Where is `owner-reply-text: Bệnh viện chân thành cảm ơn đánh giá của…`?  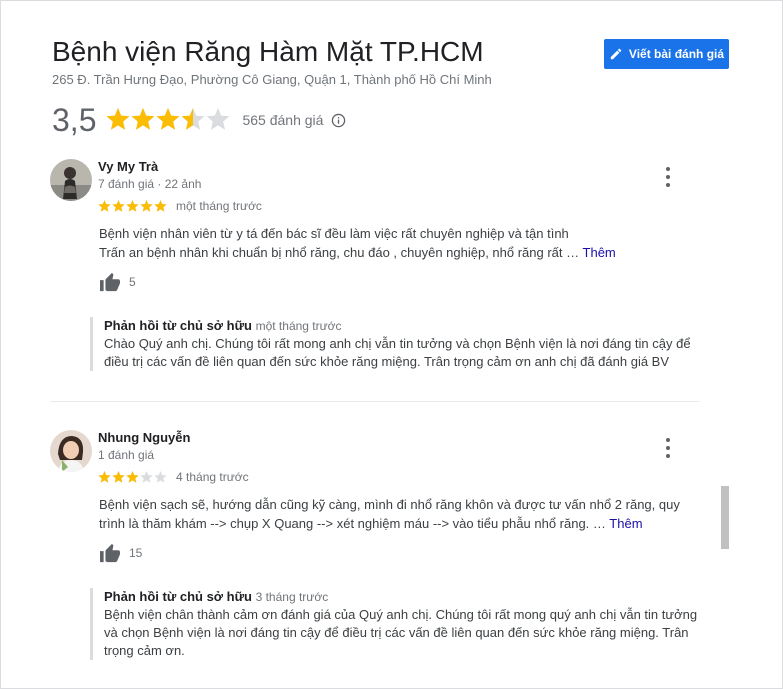 owner-reply-text: Bệnh viện chân thành cảm ơn đánh giá của… is located at coordinates (401, 632).